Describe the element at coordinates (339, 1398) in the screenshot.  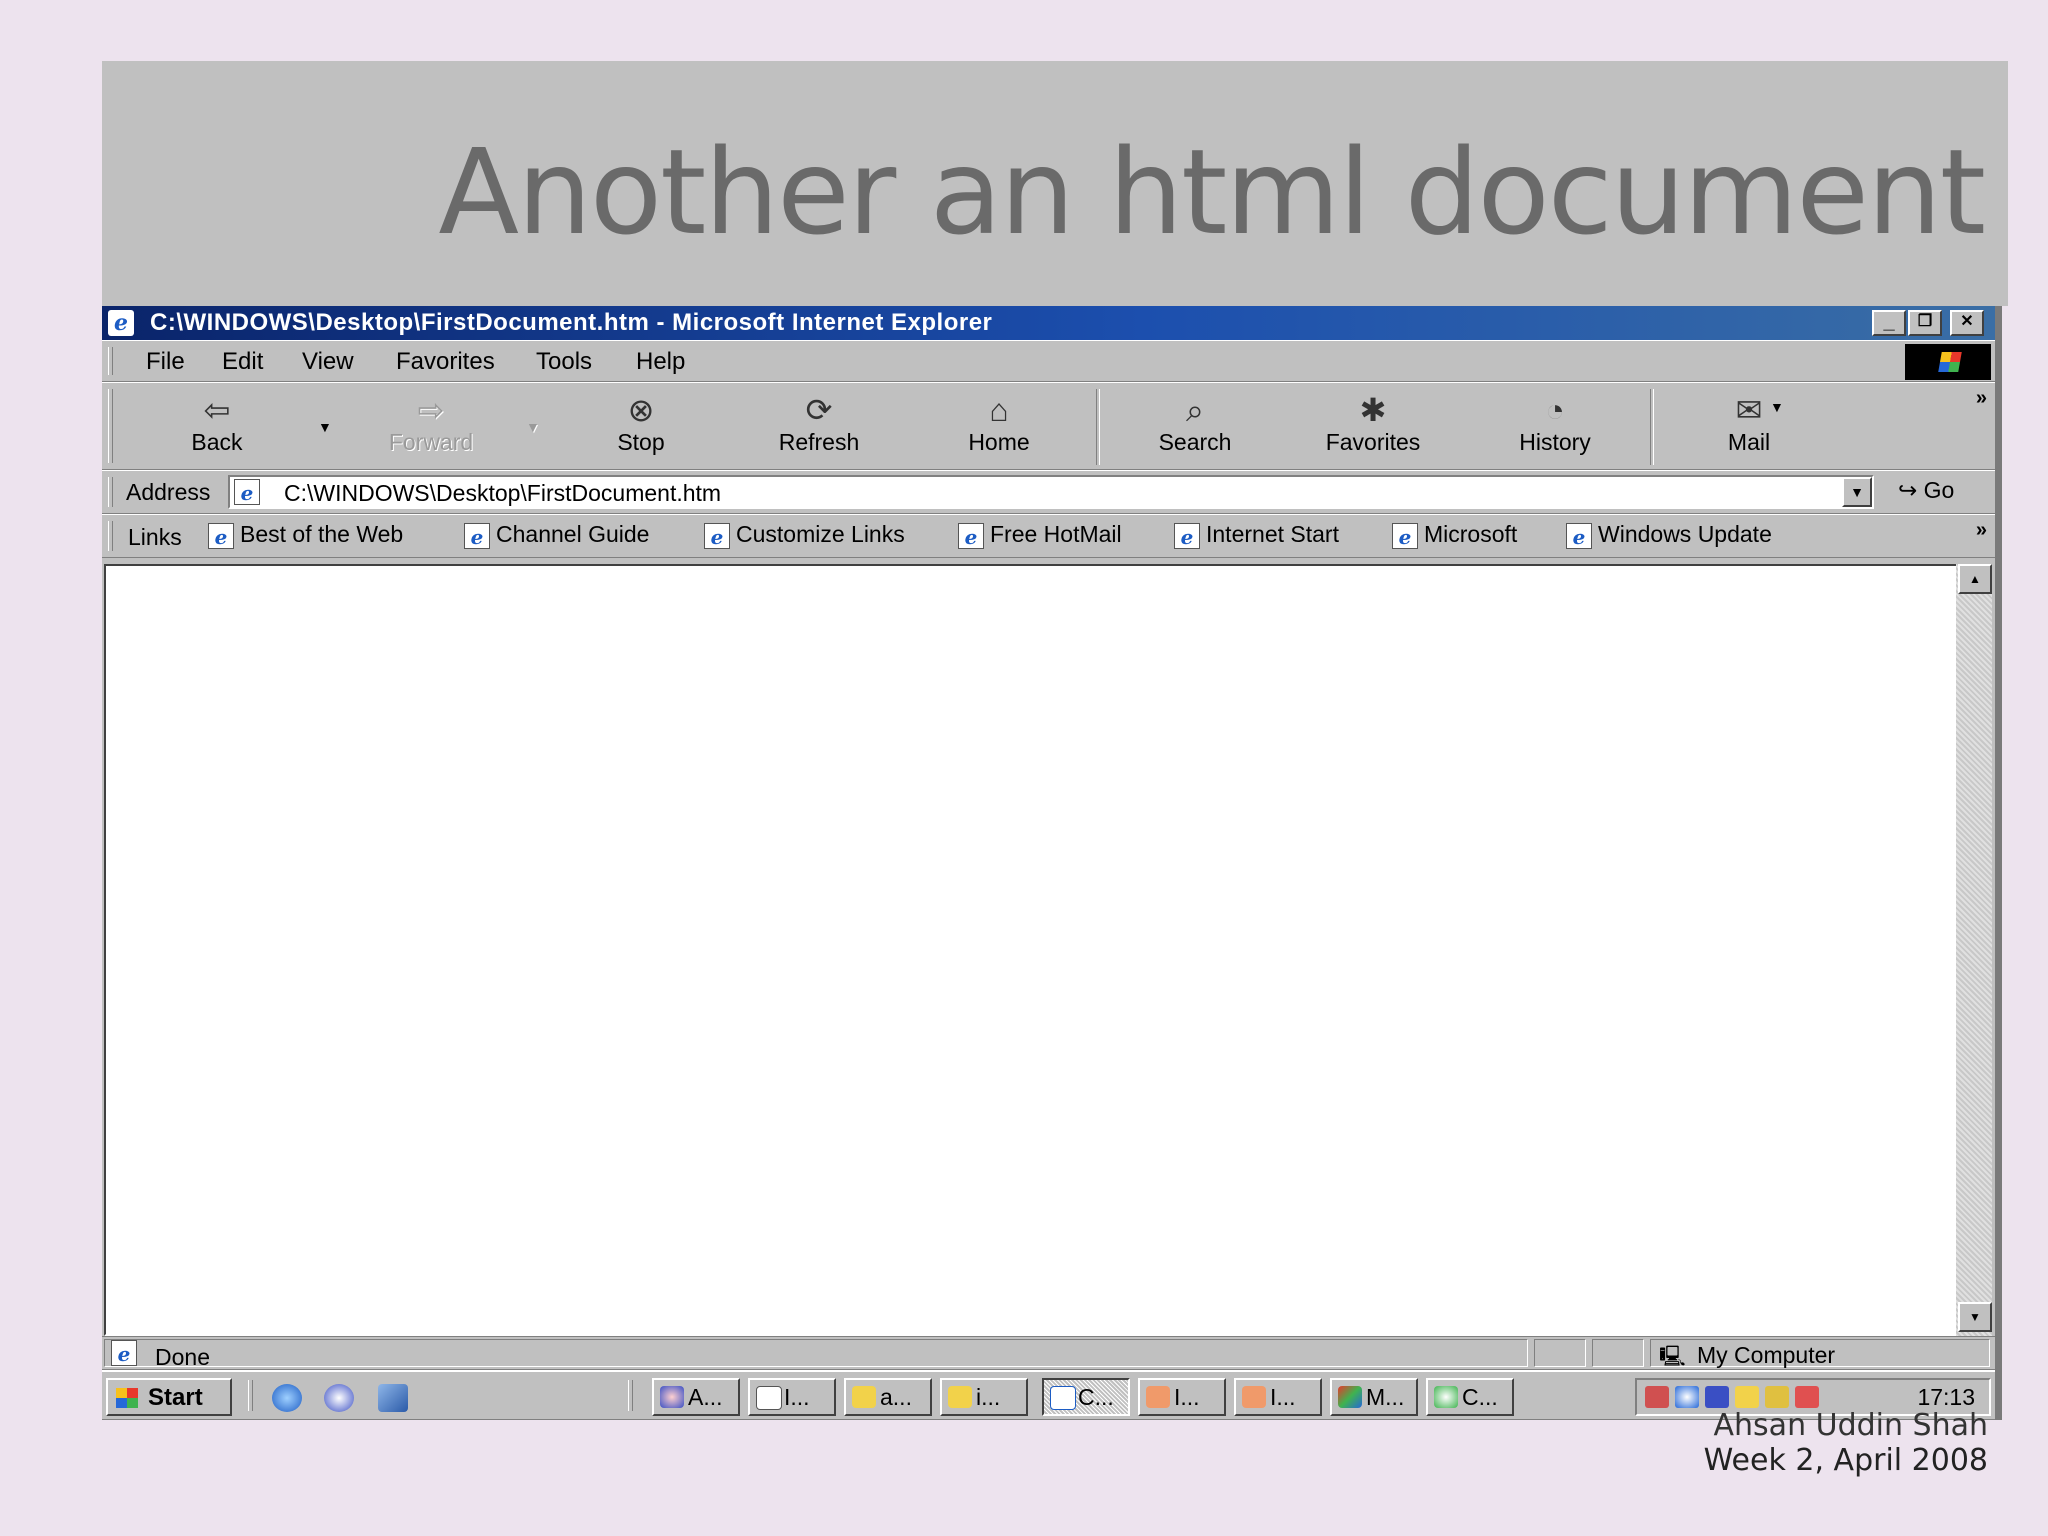
I see `outlook-quicklaunch-icon` at that location.